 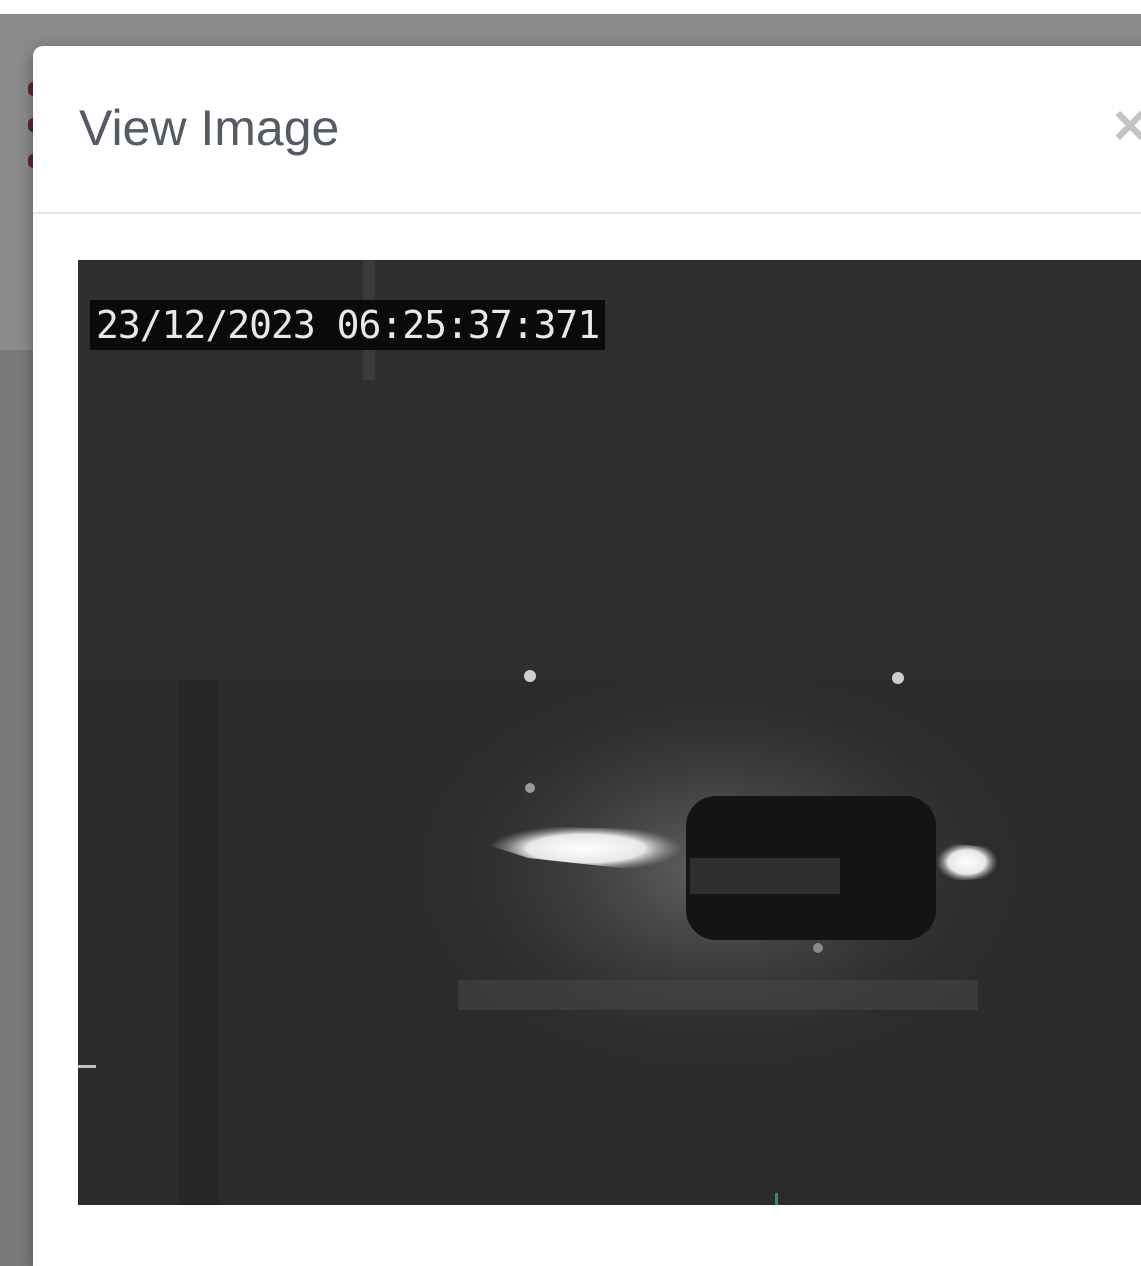 I want to click on modal-header: View Image ×, so click(x=587, y=130).